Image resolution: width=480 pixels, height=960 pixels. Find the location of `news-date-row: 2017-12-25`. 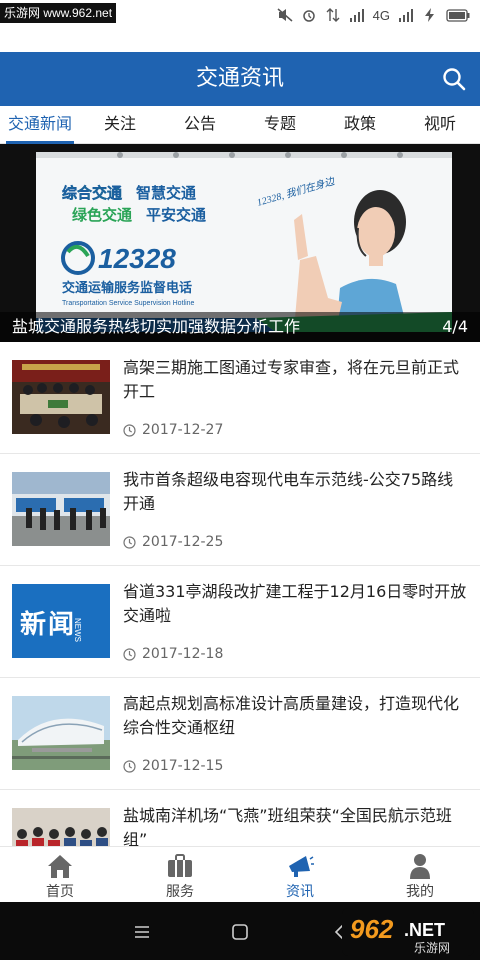

news-date-row: 2017-12-25 is located at coordinates (173, 542).